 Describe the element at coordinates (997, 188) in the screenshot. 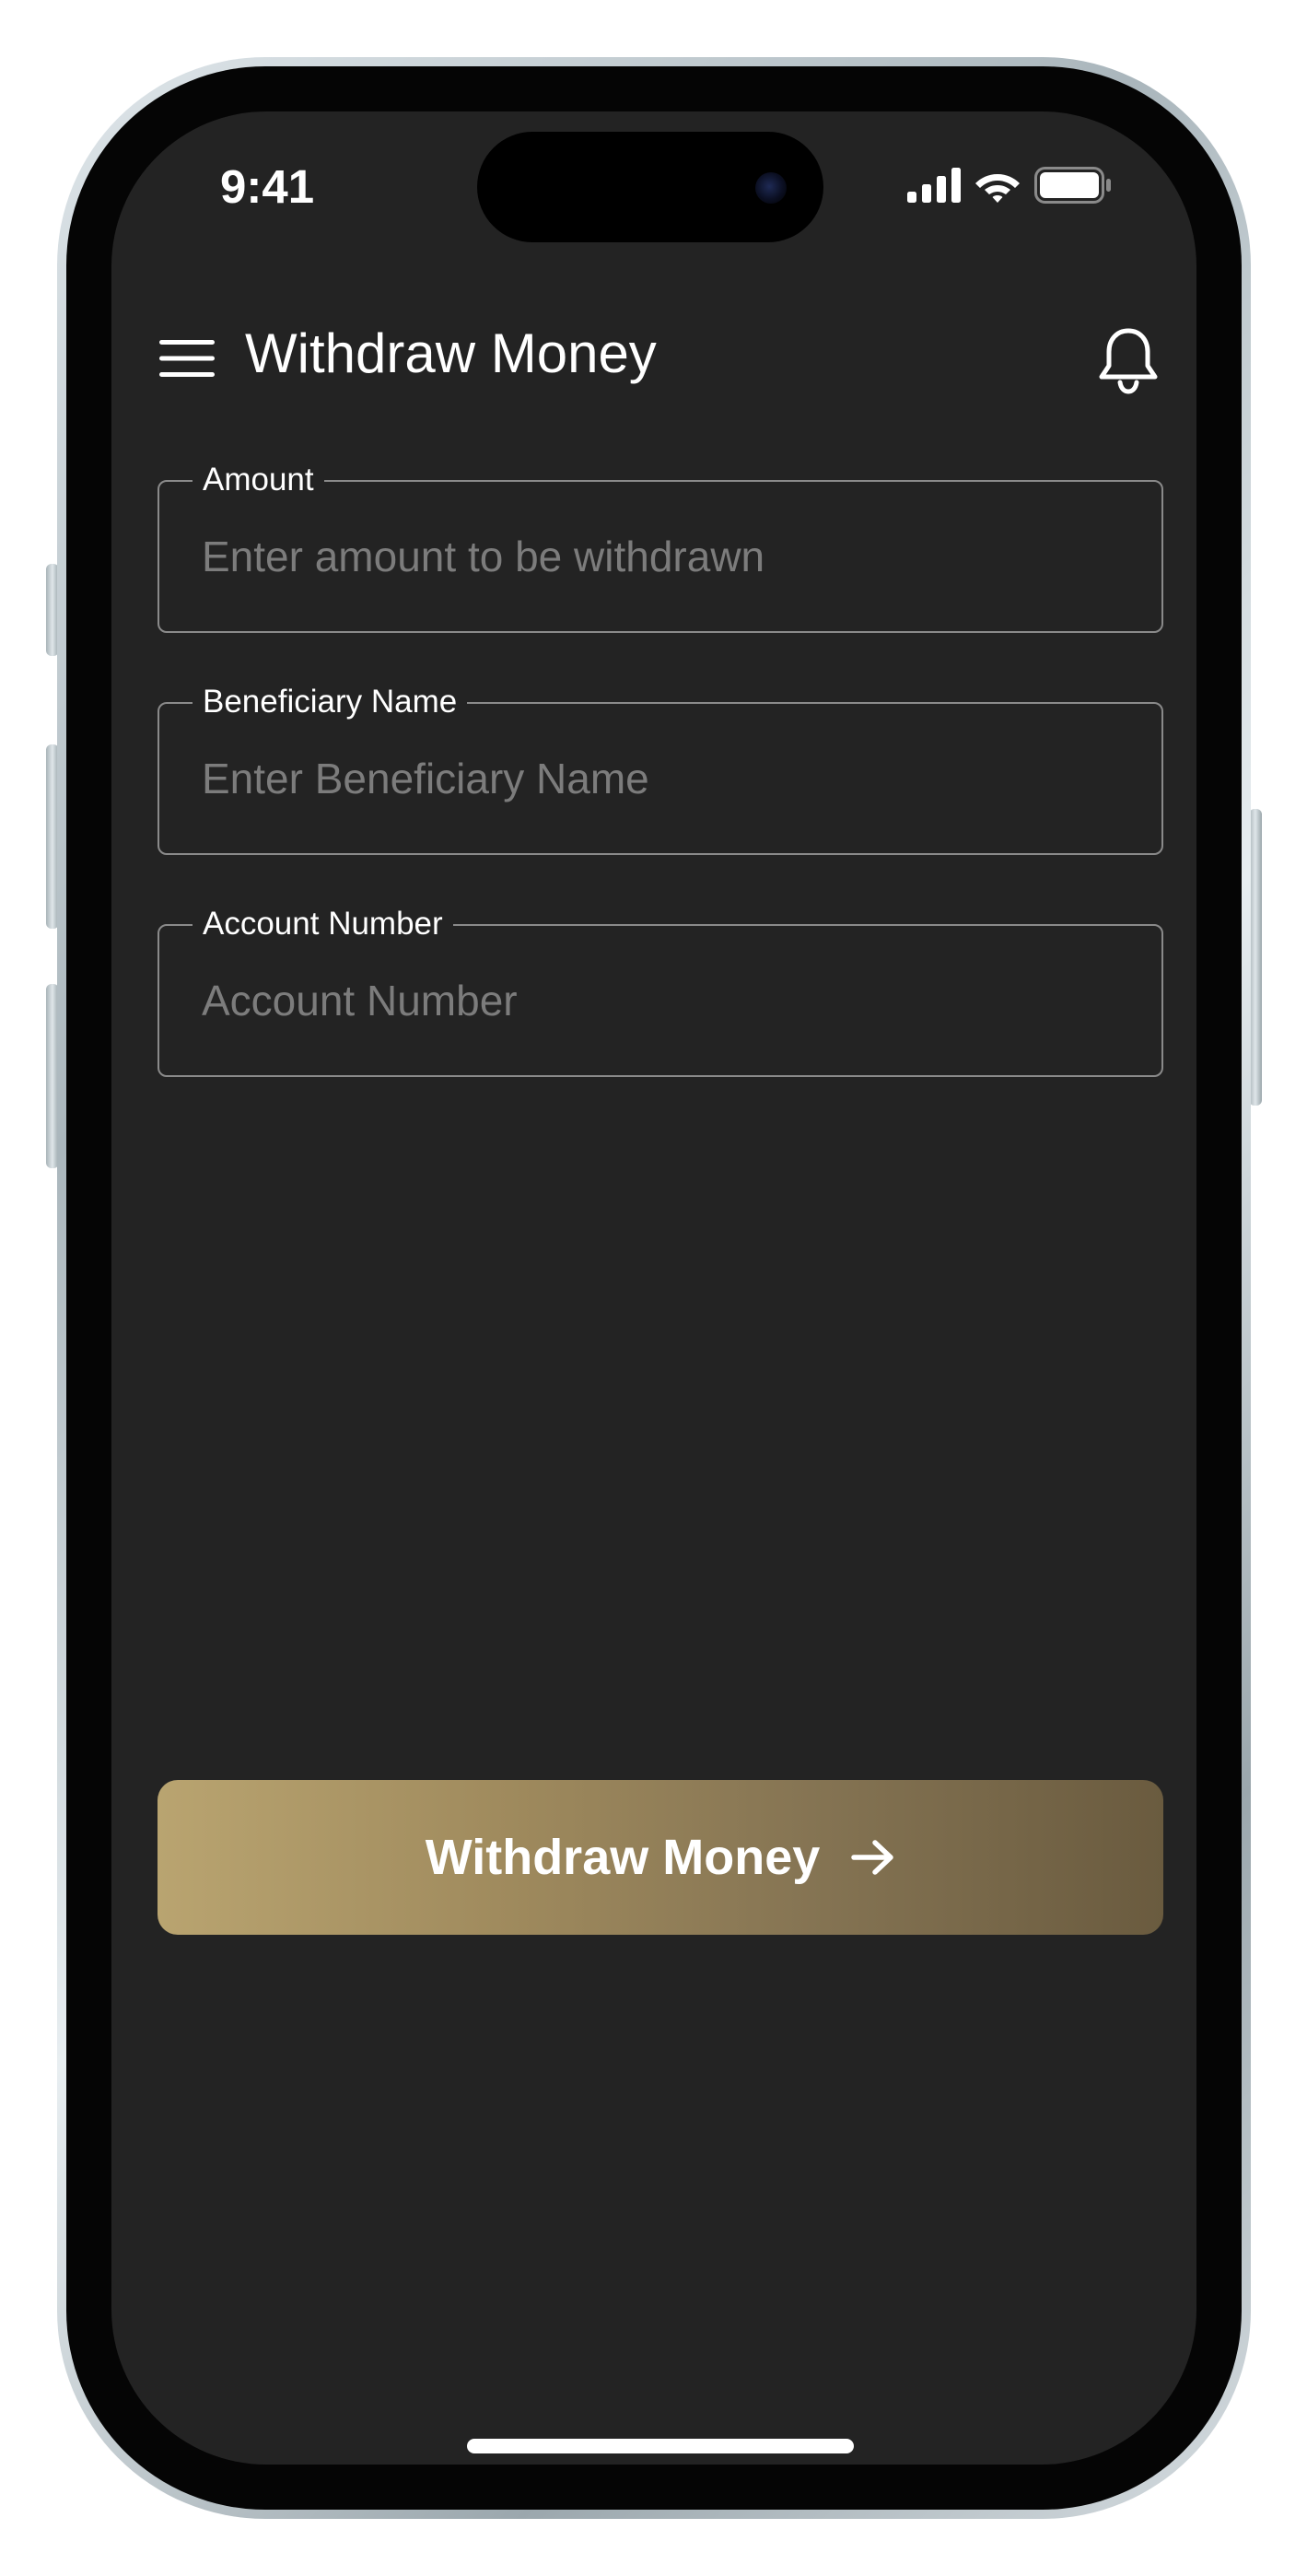

I see `wifi-icon` at that location.